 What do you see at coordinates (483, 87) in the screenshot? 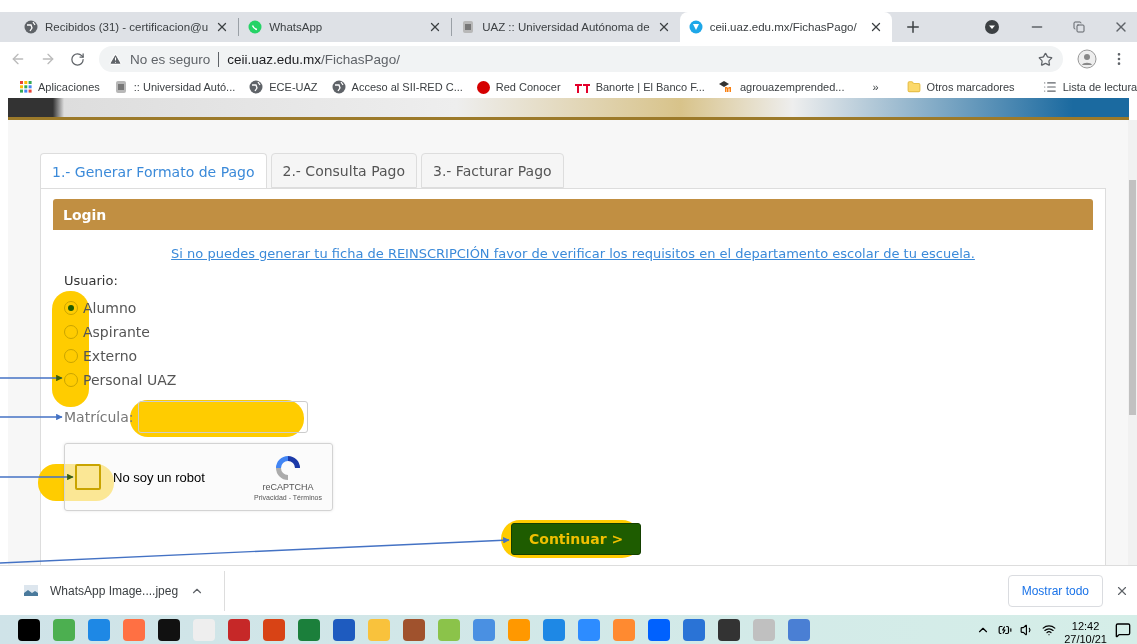
I see `dot-icon` at bounding box center [483, 87].